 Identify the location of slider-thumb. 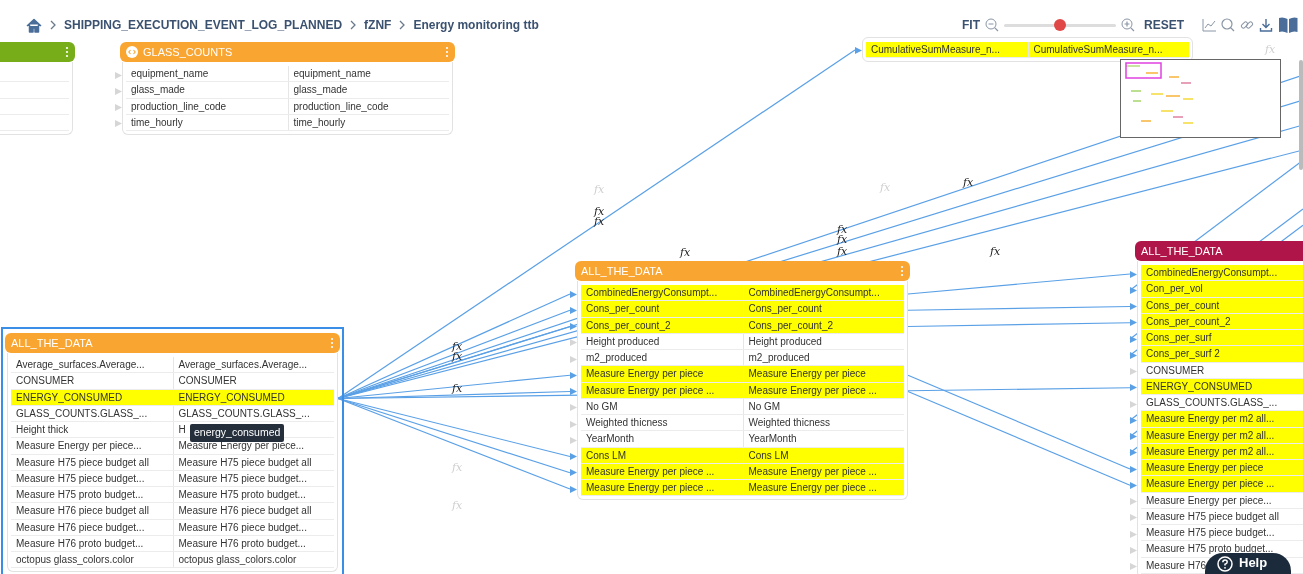
(1060, 25).